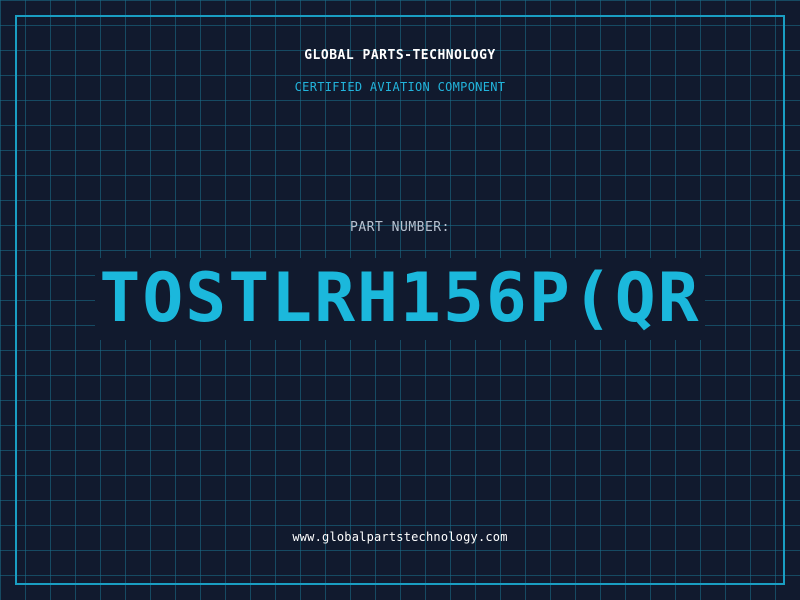  I want to click on part-number-container: TOSTLRH156P(QR, so click(400, 299).